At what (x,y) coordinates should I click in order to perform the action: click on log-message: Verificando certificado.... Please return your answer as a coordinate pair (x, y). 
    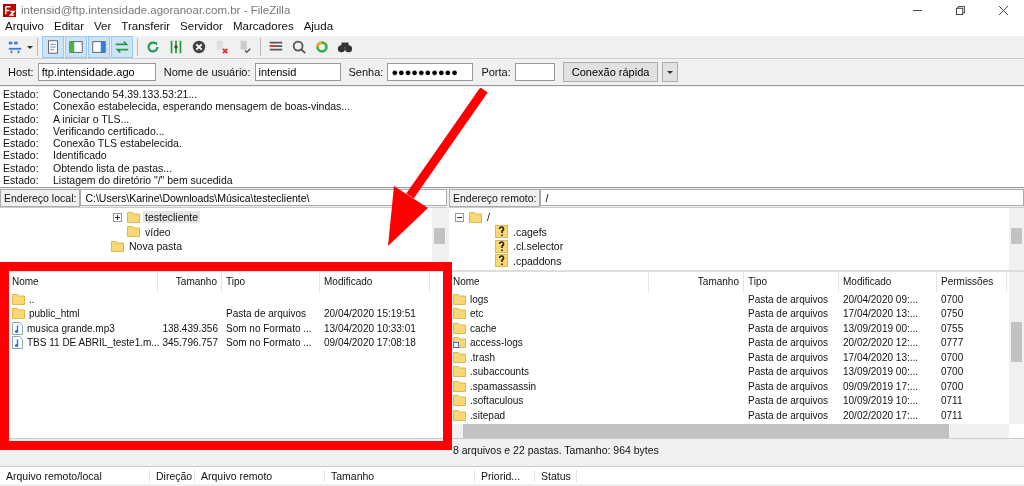
    Looking at the image, I should click on (109, 131).